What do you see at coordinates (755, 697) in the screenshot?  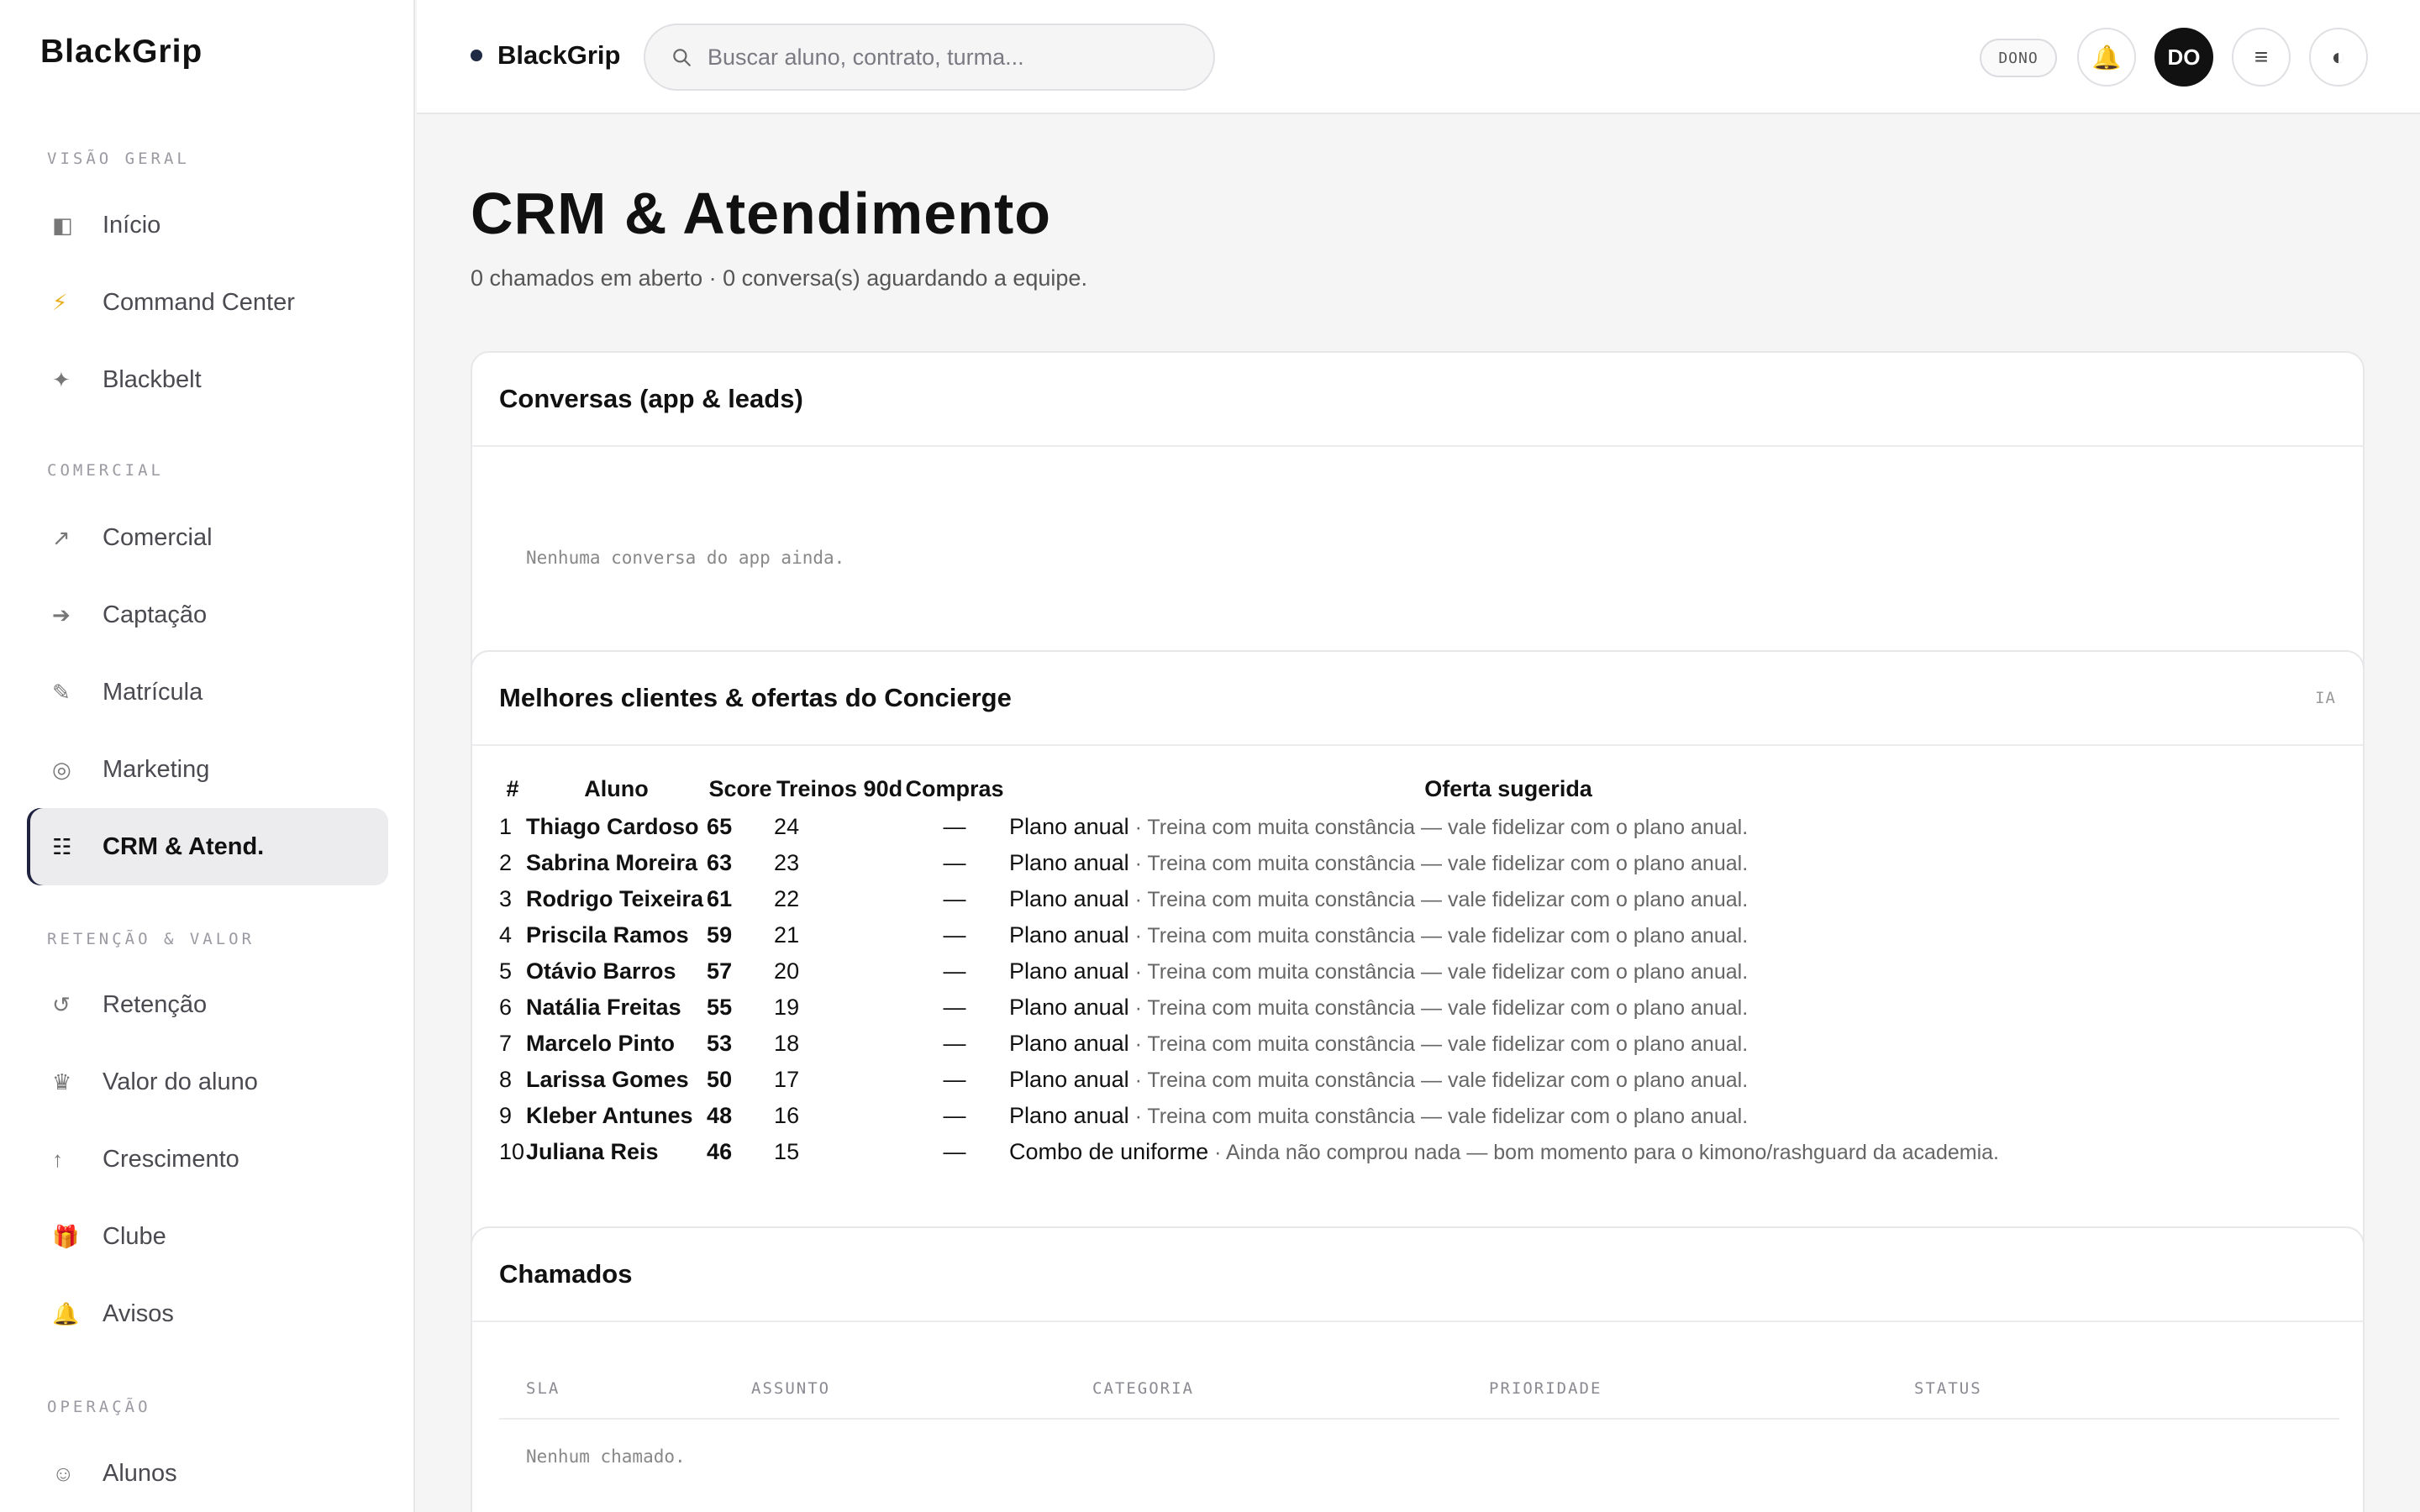 I see `card-title: Melhores clientes & ofertas do Concierge` at bounding box center [755, 697].